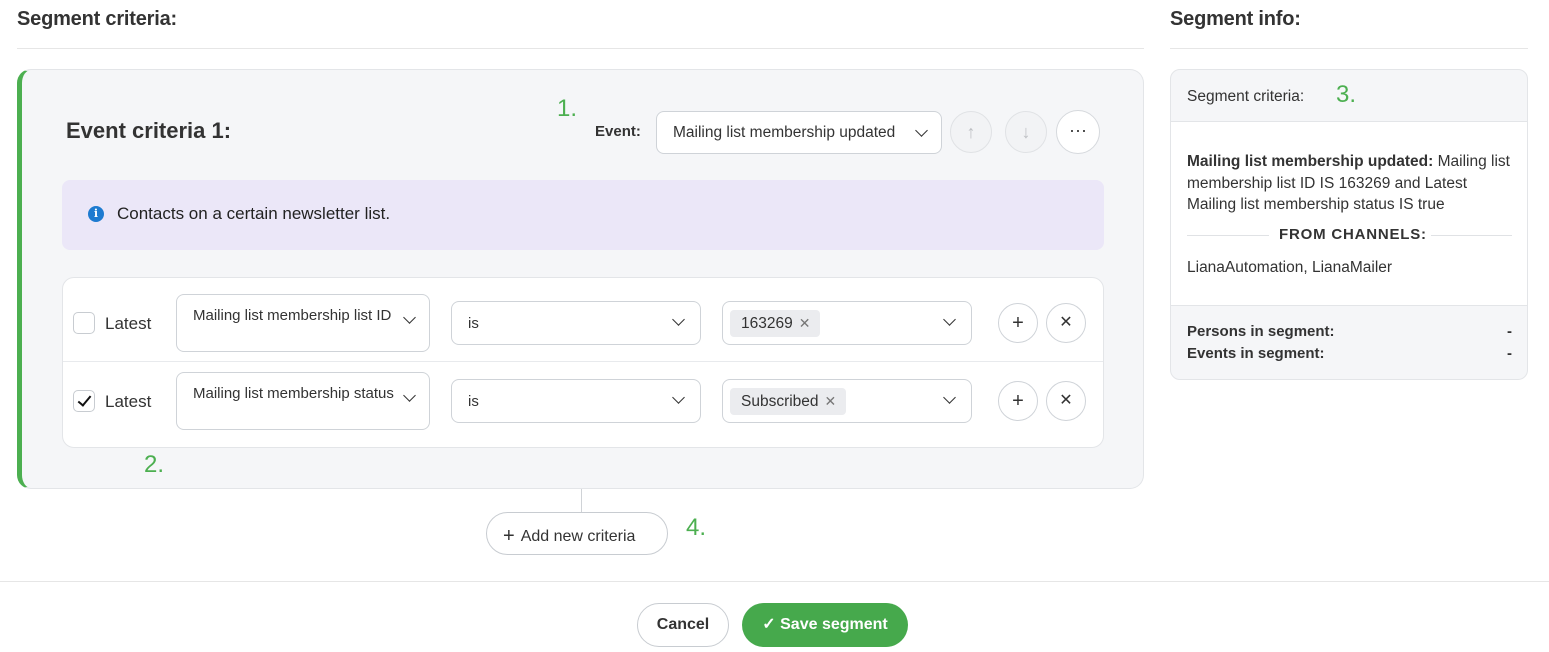 This screenshot has width=1549, height=652. Describe the element at coordinates (1228, 235) in the screenshot. I see `separator-line-left` at that location.